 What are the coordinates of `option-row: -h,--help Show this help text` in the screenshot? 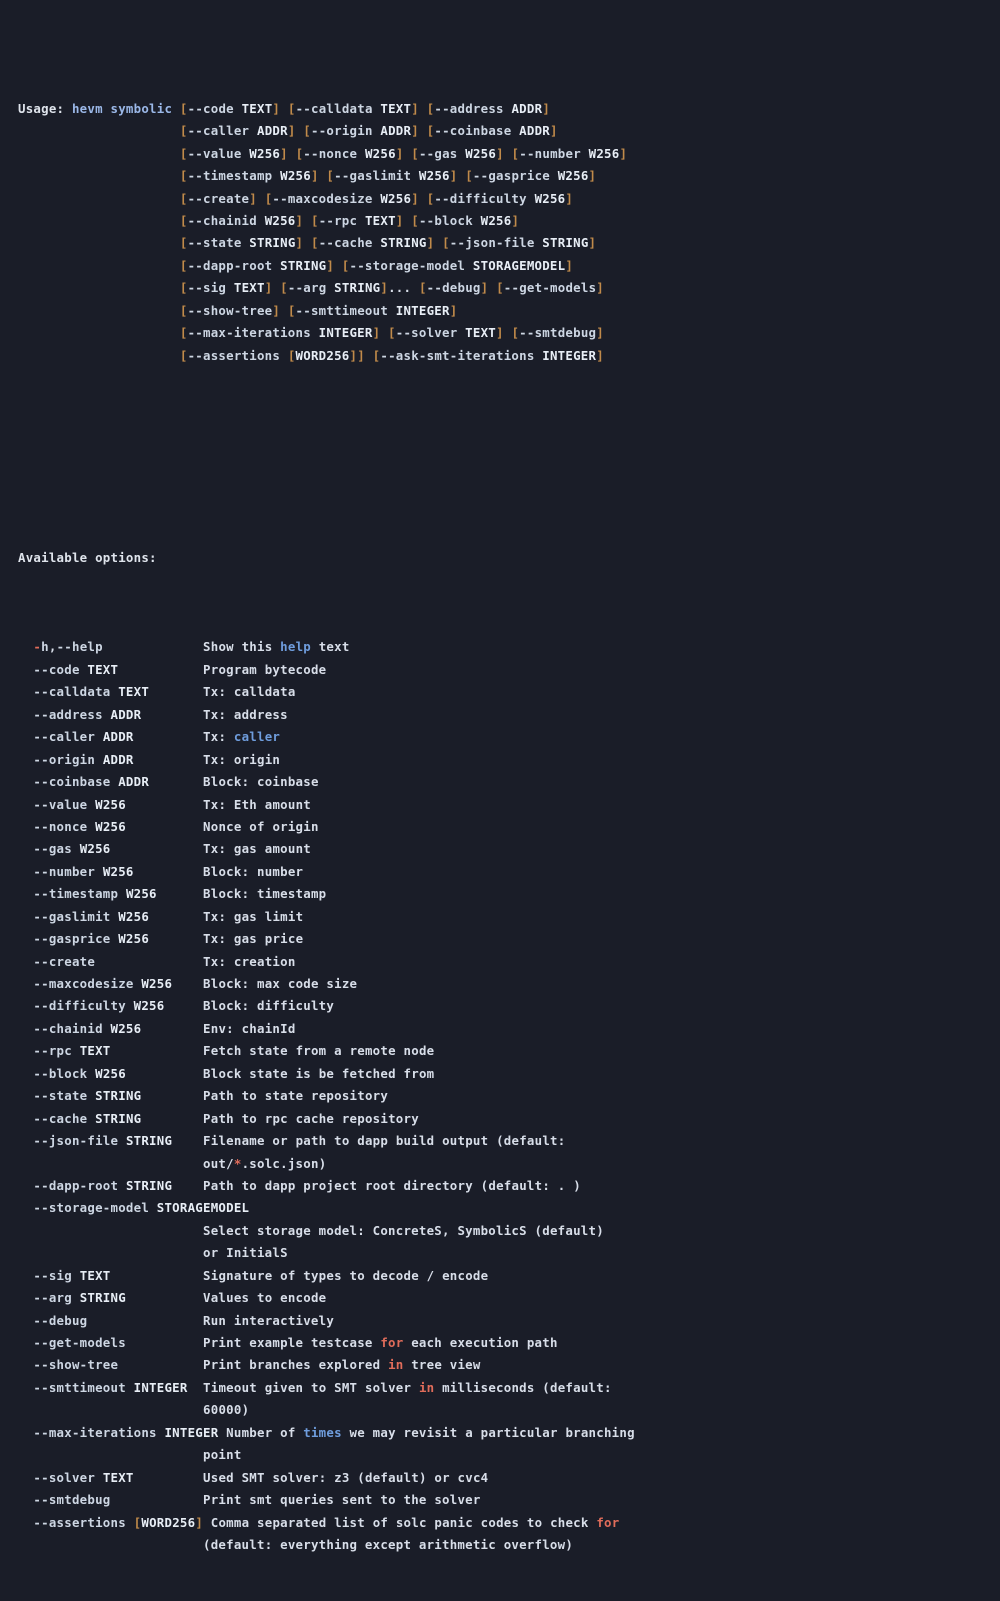 It's located at (509, 647).